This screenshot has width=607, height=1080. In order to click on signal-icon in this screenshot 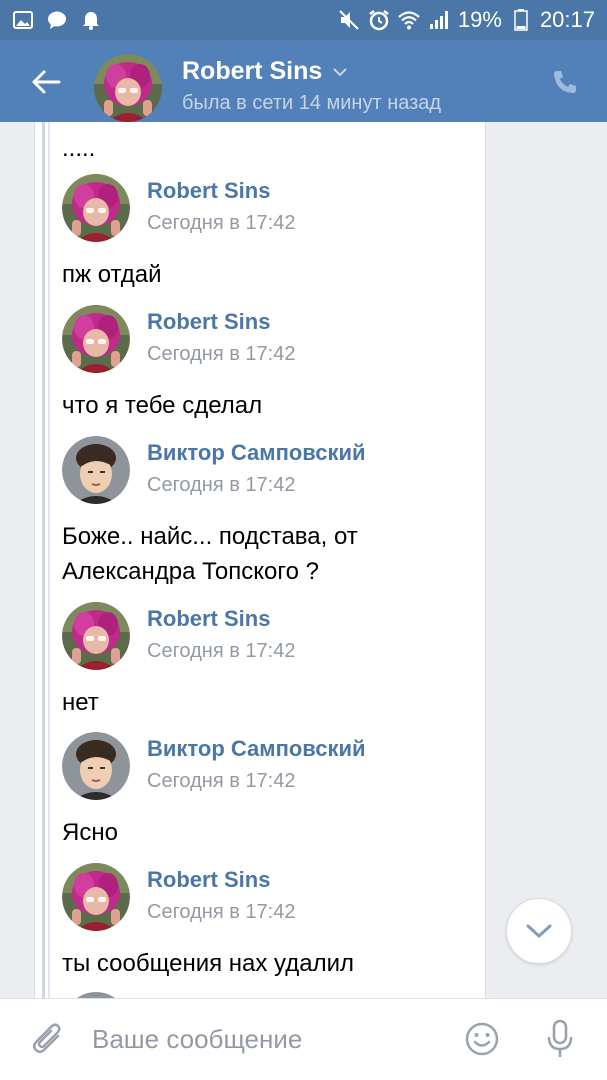, I will do `click(439, 20)`.